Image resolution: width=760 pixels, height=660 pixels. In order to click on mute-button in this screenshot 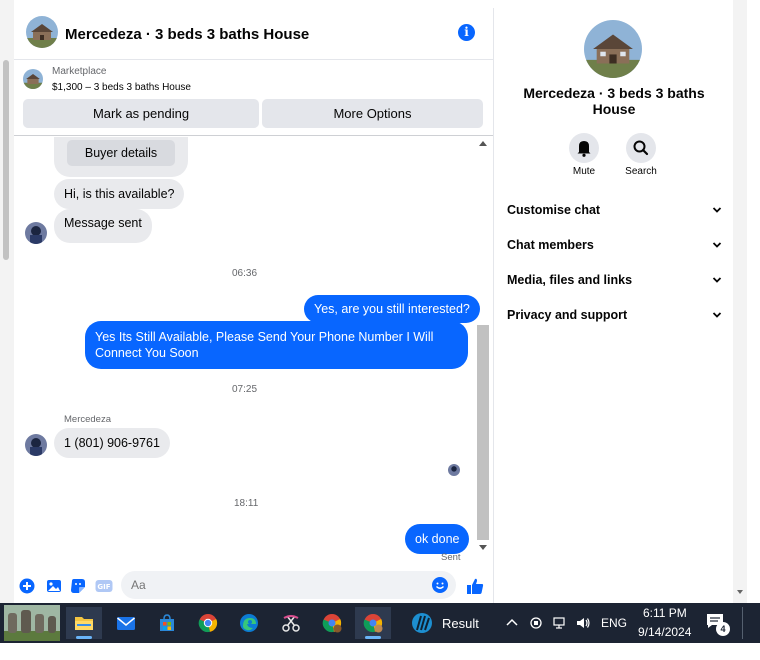, I will do `click(584, 148)`.